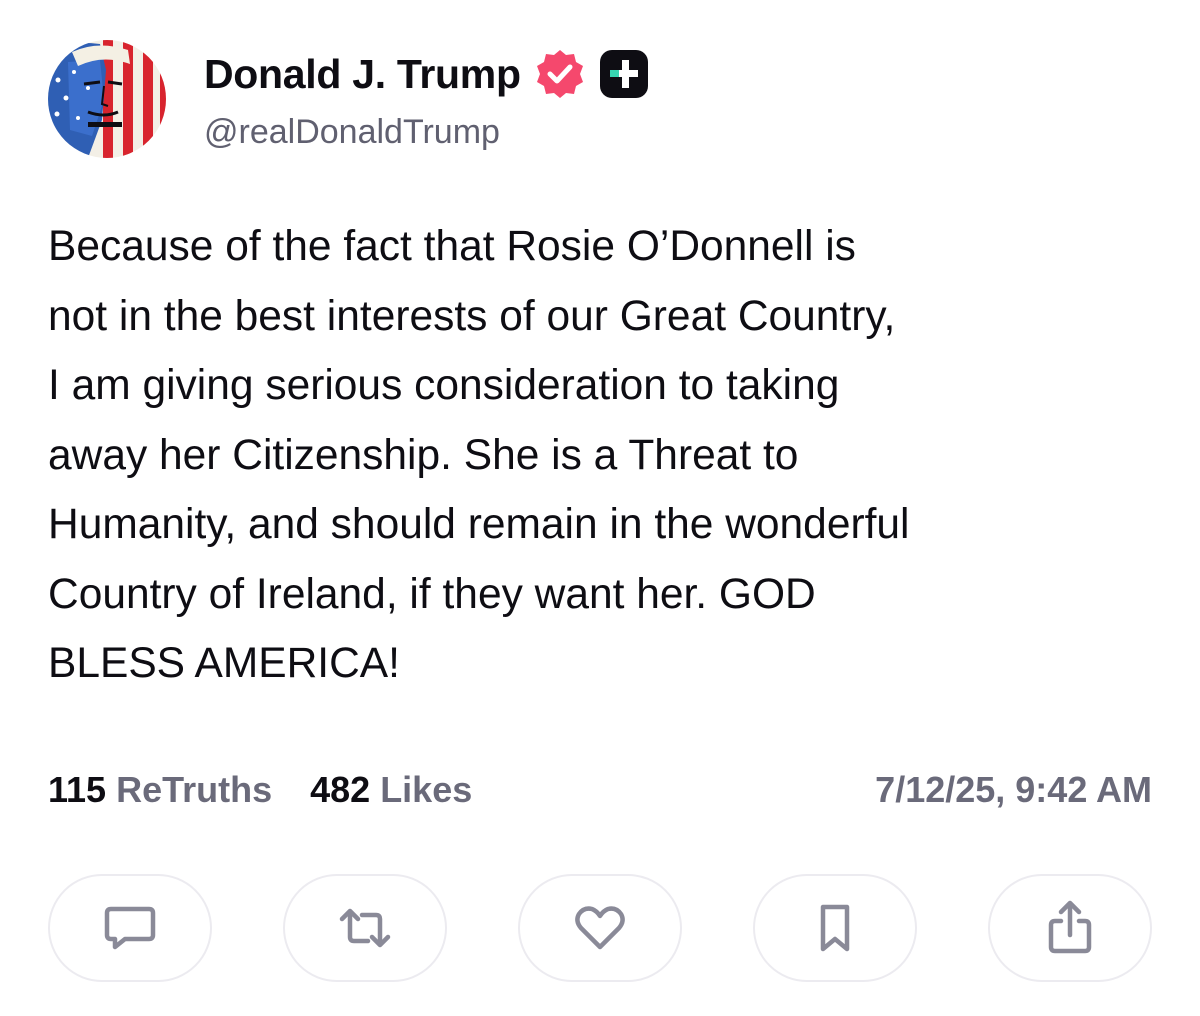  I want to click on post-stats: 115 ReTruths 482 Likes 7/12/25, 9:42 AM, so click(600, 790).